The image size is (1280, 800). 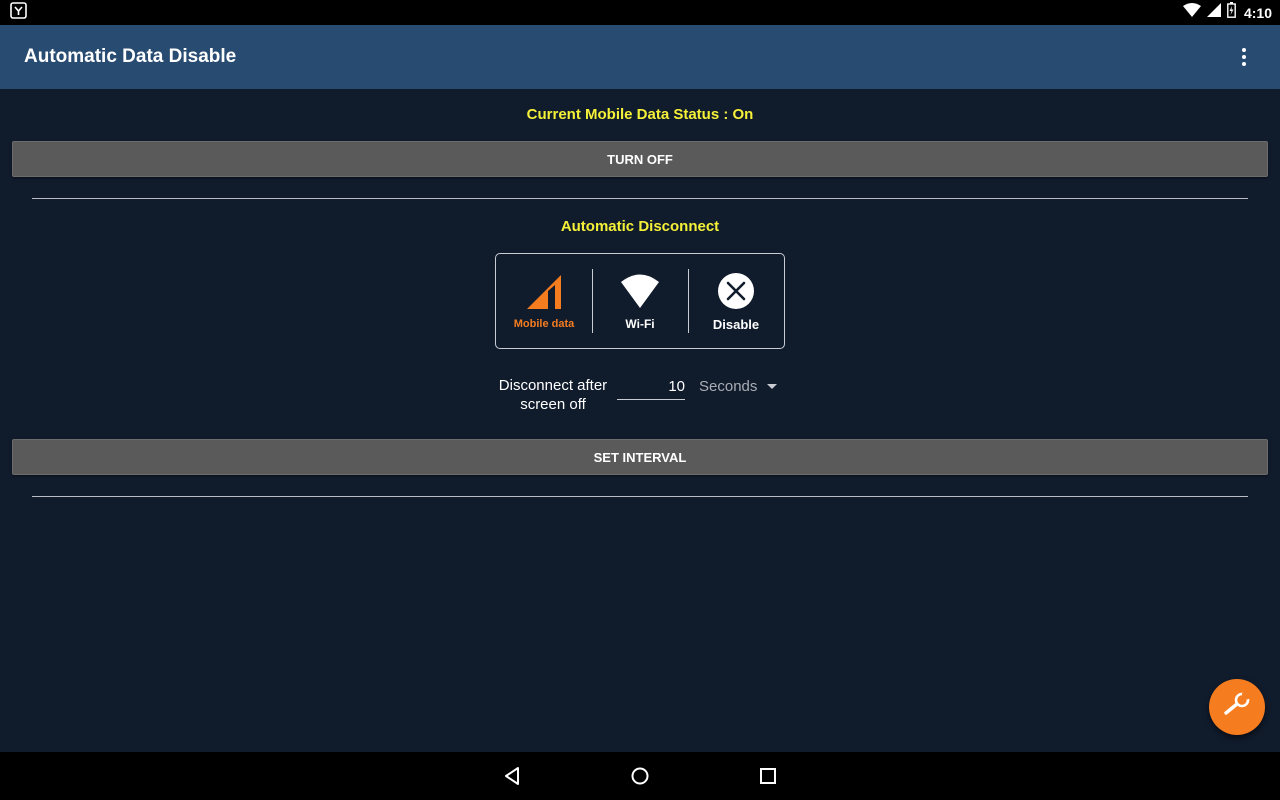 What do you see at coordinates (130, 56) in the screenshot?
I see `app-title: Automatic Data Disable` at bounding box center [130, 56].